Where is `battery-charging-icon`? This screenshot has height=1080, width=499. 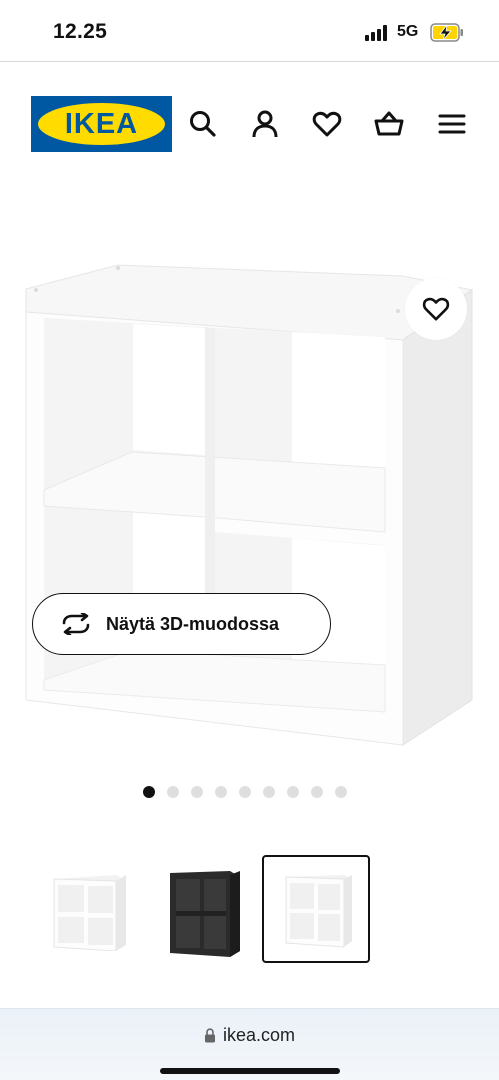
battery-charging-icon is located at coordinates (446, 32).